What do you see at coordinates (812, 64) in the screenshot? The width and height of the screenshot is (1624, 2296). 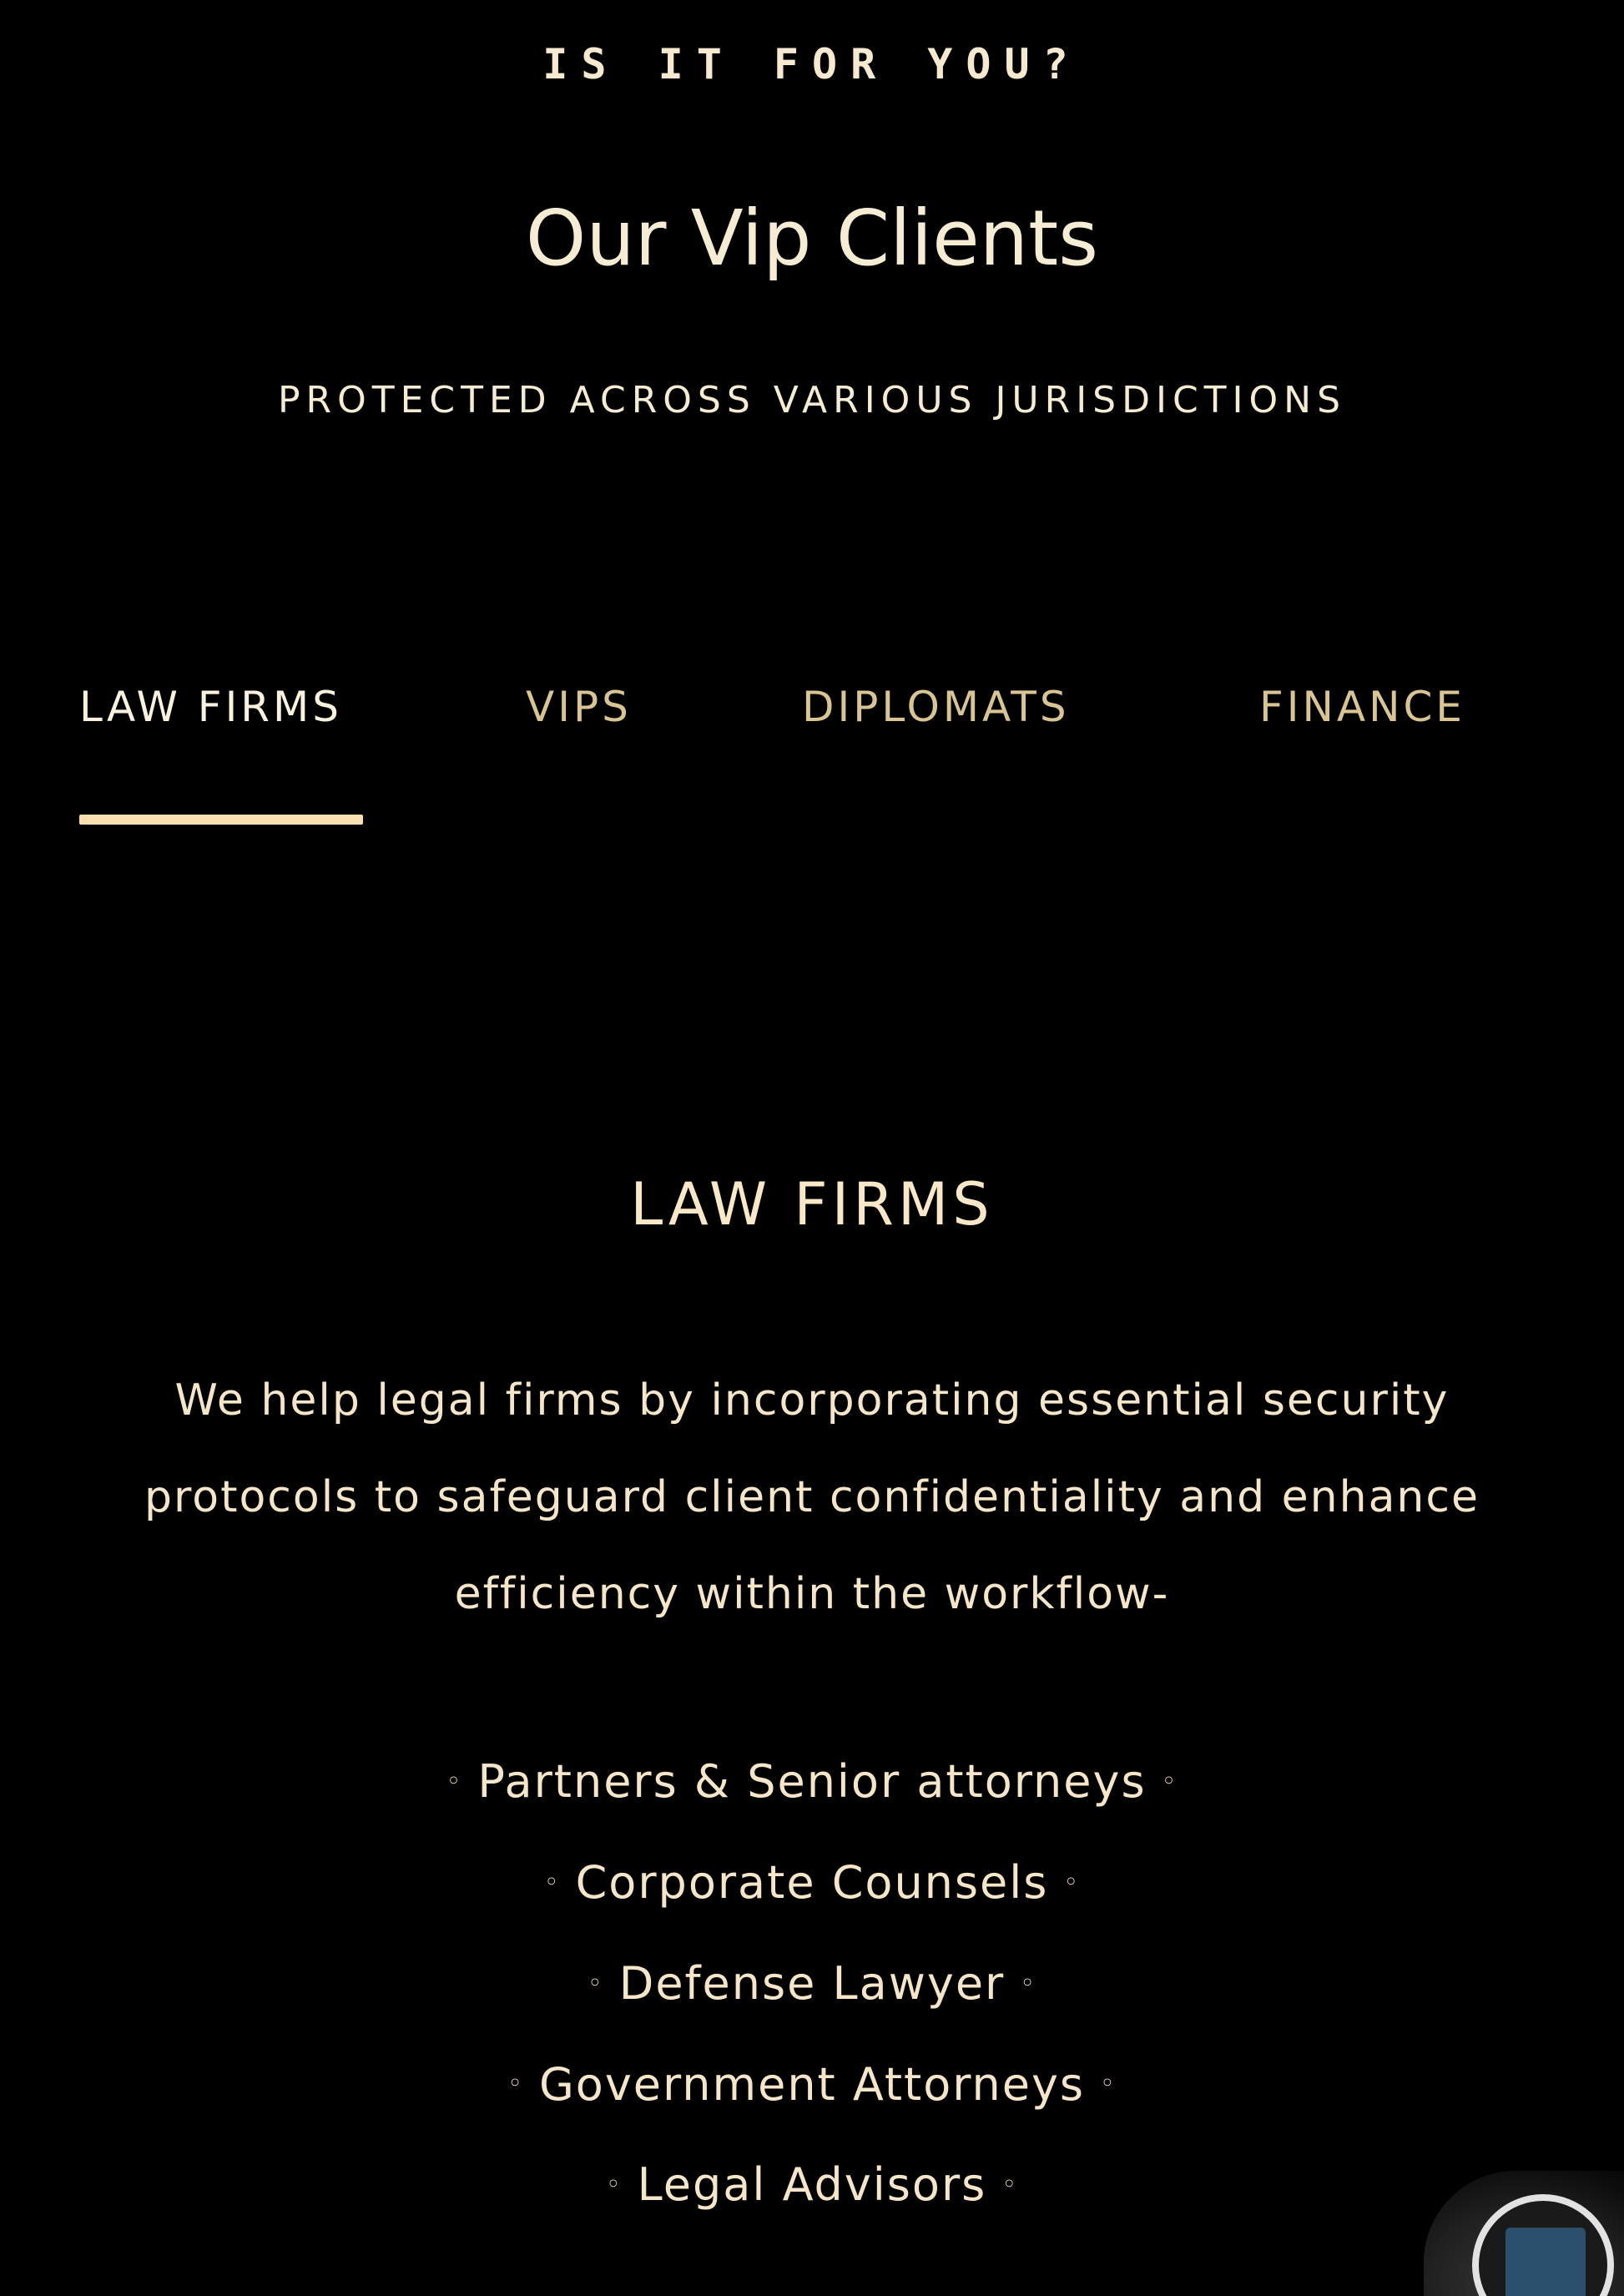 I see `eyebrow-label: IS IT FOR YOU?` at bounding box center [812, 64].